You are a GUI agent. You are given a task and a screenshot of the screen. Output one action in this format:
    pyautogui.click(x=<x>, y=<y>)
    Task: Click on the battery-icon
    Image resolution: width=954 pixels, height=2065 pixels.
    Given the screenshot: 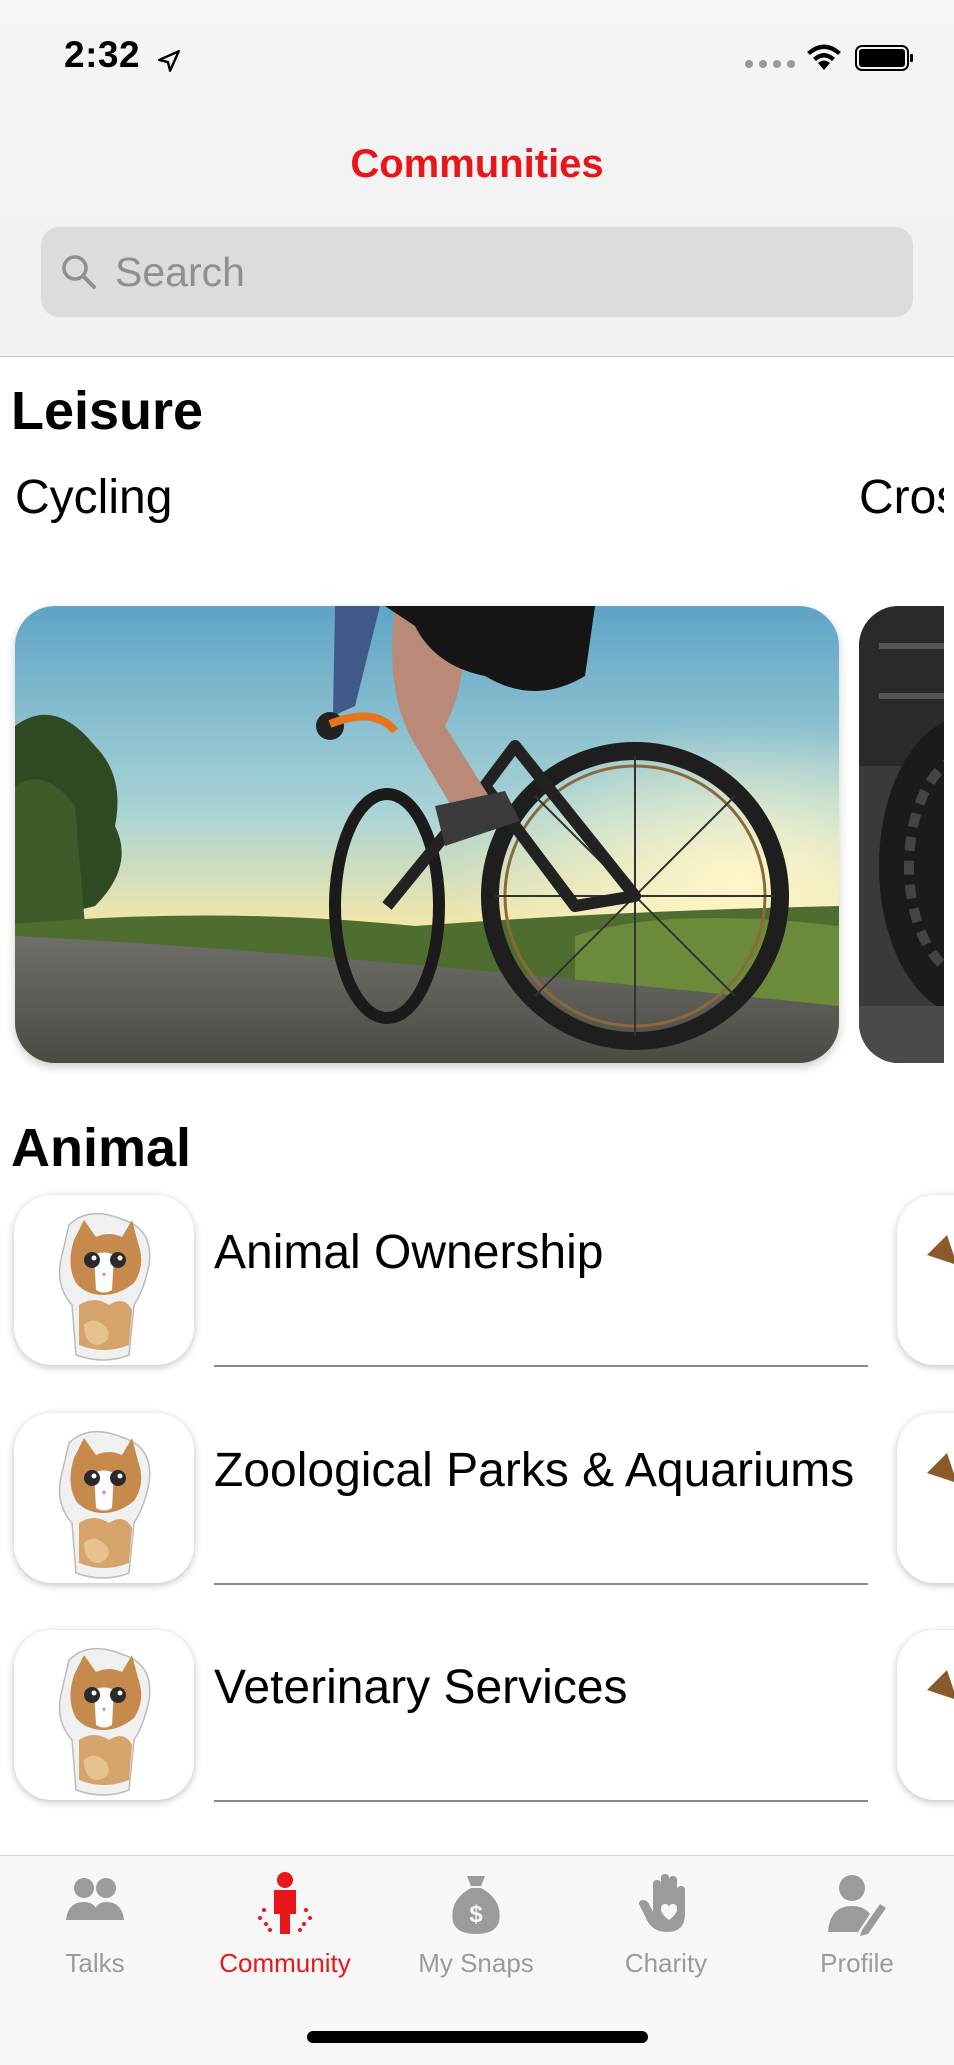 What is the action you would take?
    pyautogui.click(x=884, y=58)
    